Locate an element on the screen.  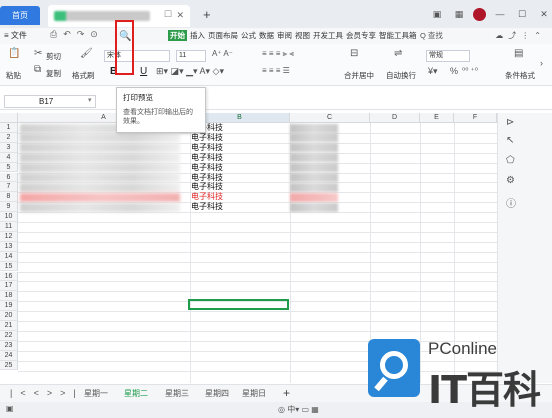
row-header: 10 is located at coordinates (9, 217).